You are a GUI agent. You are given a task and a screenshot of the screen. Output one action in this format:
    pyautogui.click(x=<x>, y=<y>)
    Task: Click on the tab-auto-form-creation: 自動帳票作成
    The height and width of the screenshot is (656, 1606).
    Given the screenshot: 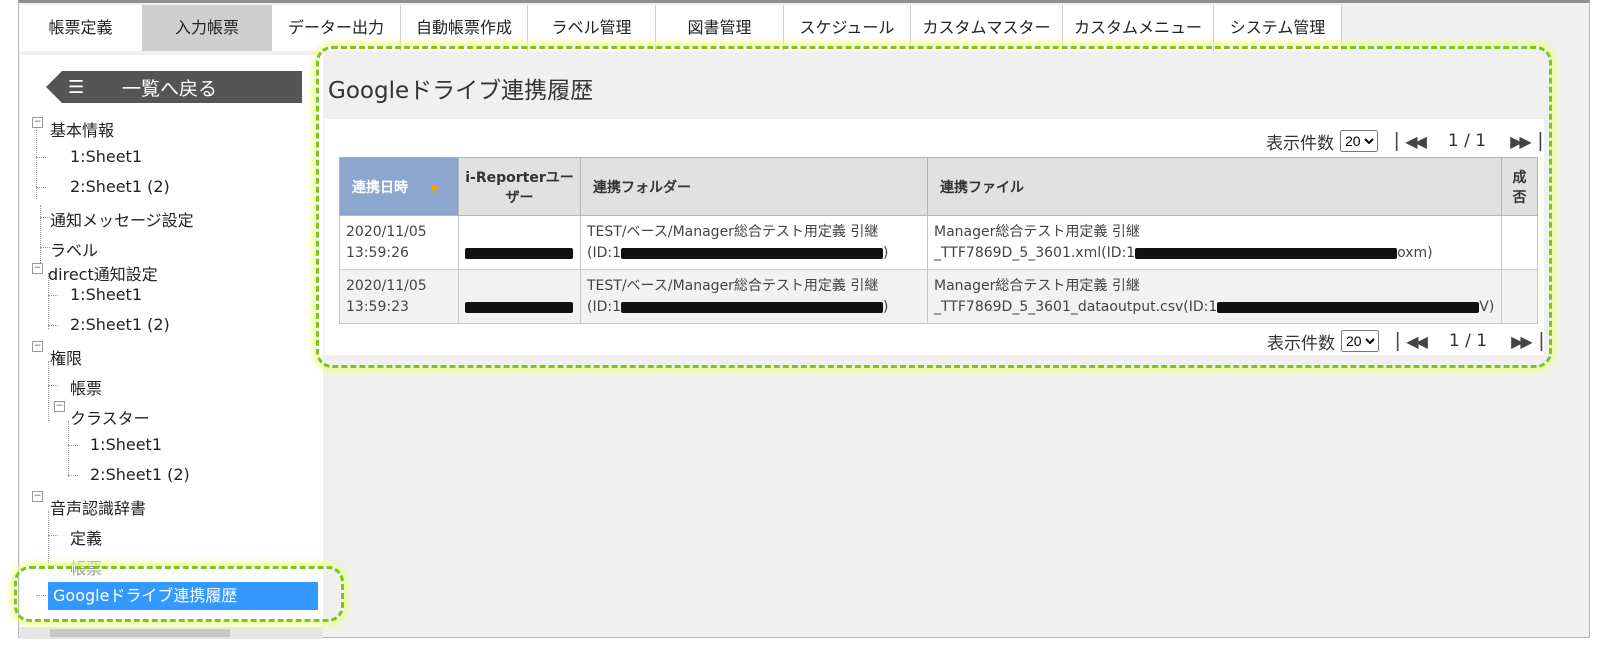 What is the action you would take?
    pyautogui.click(x=464, y=28)
    